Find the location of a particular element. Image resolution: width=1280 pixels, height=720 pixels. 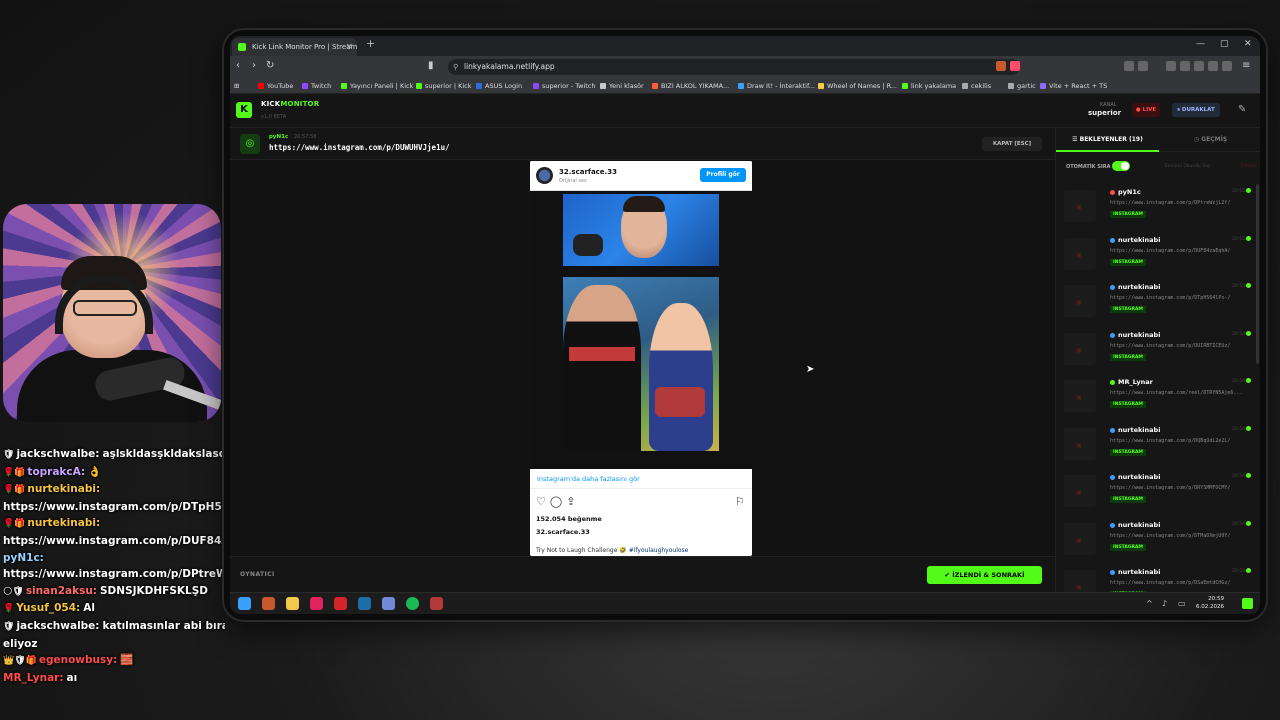

chat-message: MR_Lynar: aı is located at coordinates (114, 678).